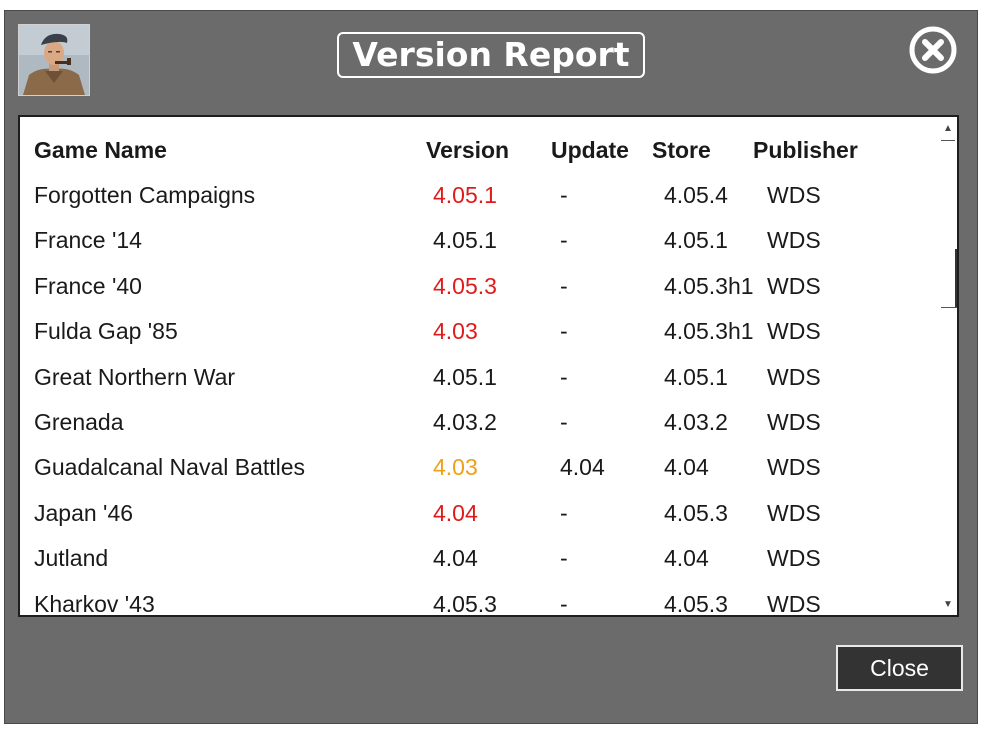 Image resolution: width=988 pixels, height=730 pixels. Describe the element at coordinates (465, 422) in the screenshot. I see `cell-version: 4.03.2` at that location.